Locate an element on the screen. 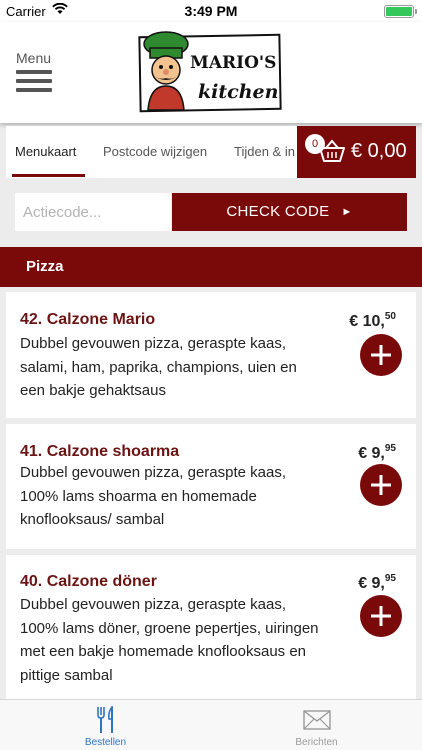 The height and width of the screenshot is (750, 422). app-header: Menu MARIO'S kitchen is located at coordinates (211, 72).